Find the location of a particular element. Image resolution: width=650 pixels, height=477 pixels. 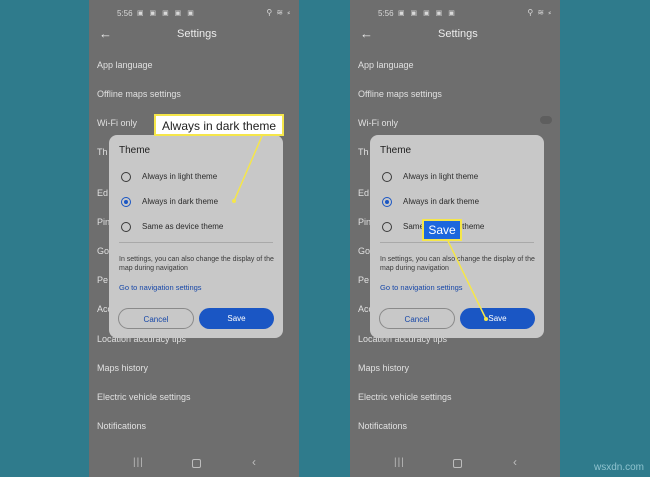

wifi-only-toggle is located at coordinates (546, 120).